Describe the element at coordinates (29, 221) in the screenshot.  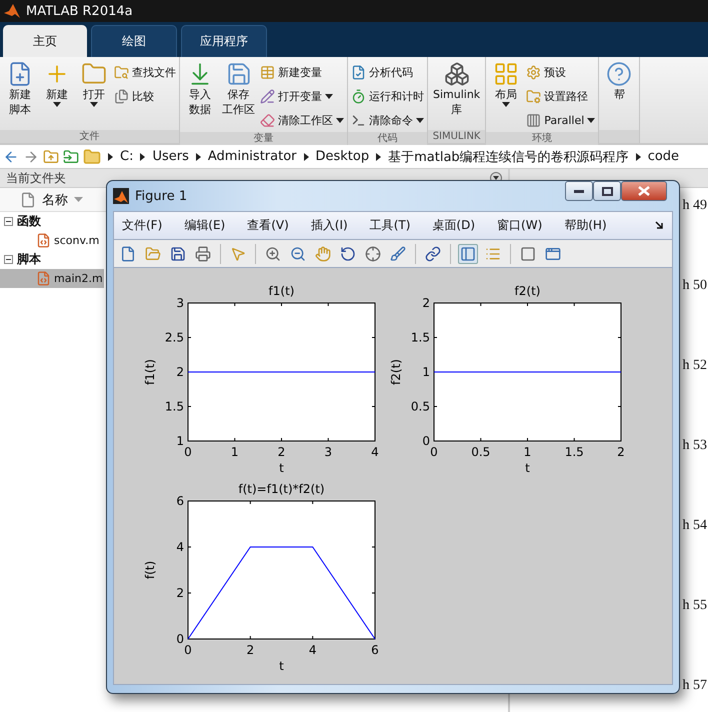
I see `tree-group: 函数` at that location.